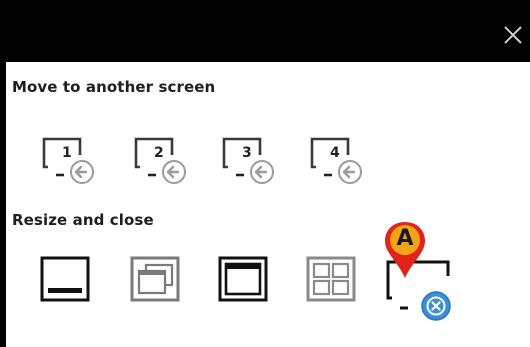  I want to click on move-to-screen-1-button: 1, so click(68, 162).